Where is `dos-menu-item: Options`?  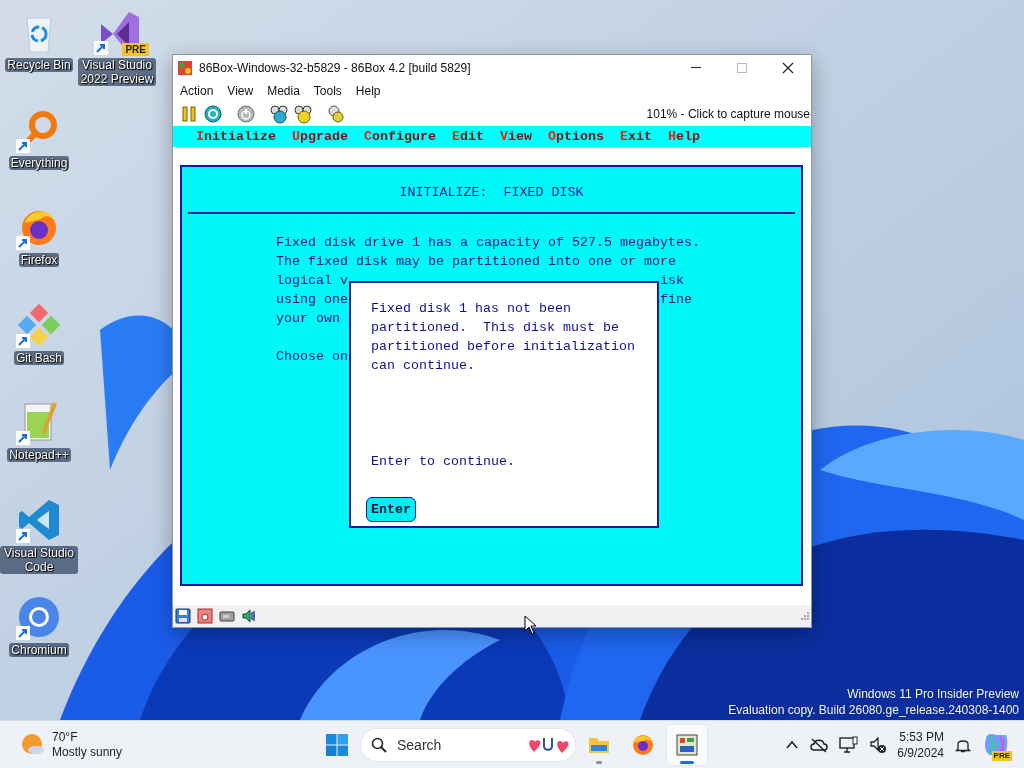 dos-menu-item: Options is located at coordinates (576, 136).